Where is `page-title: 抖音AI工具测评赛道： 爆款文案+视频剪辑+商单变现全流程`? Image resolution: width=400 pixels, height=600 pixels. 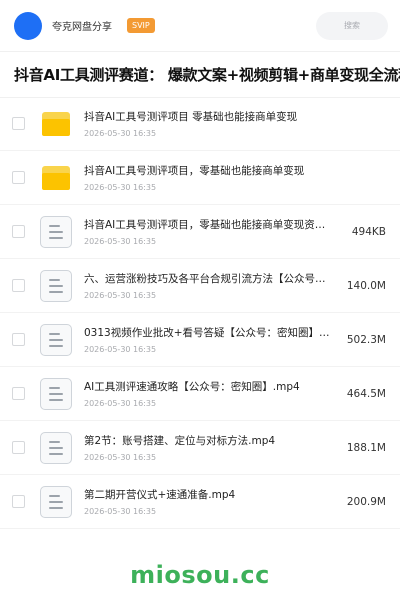 page-title: 抖音AI工具测评赛道： 爆款文案+视频剪辑+商单变现全流程 is located at coordinates (207, 75).